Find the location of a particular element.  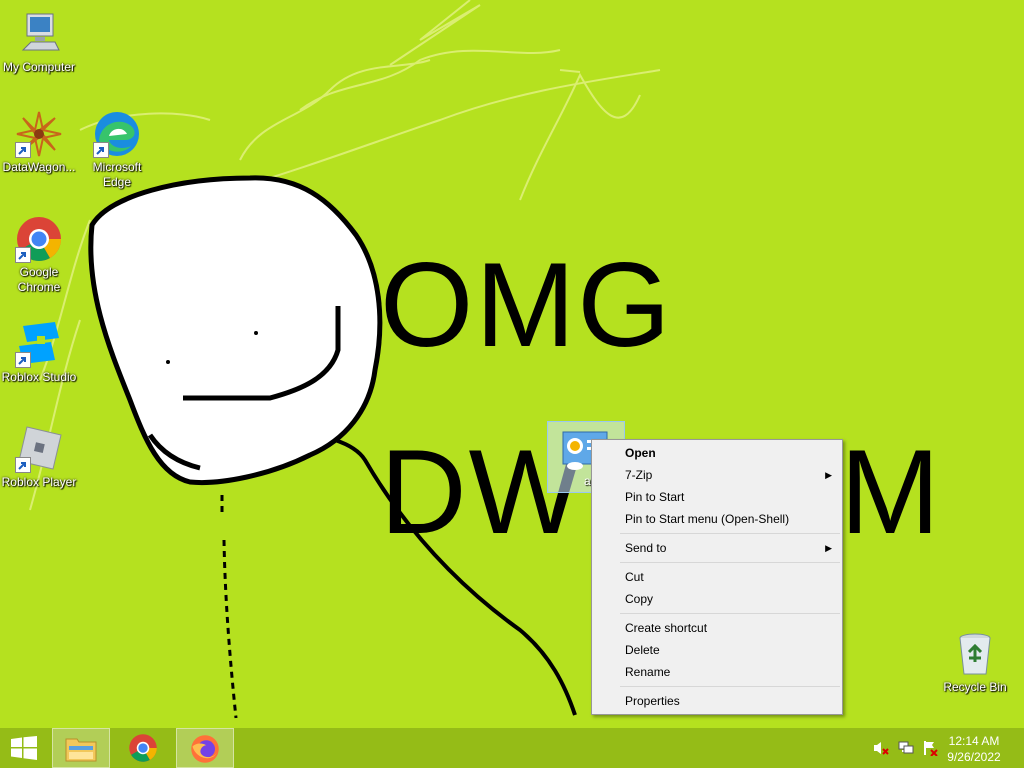

roblox-player-icon is located at coordinates (39, 449).